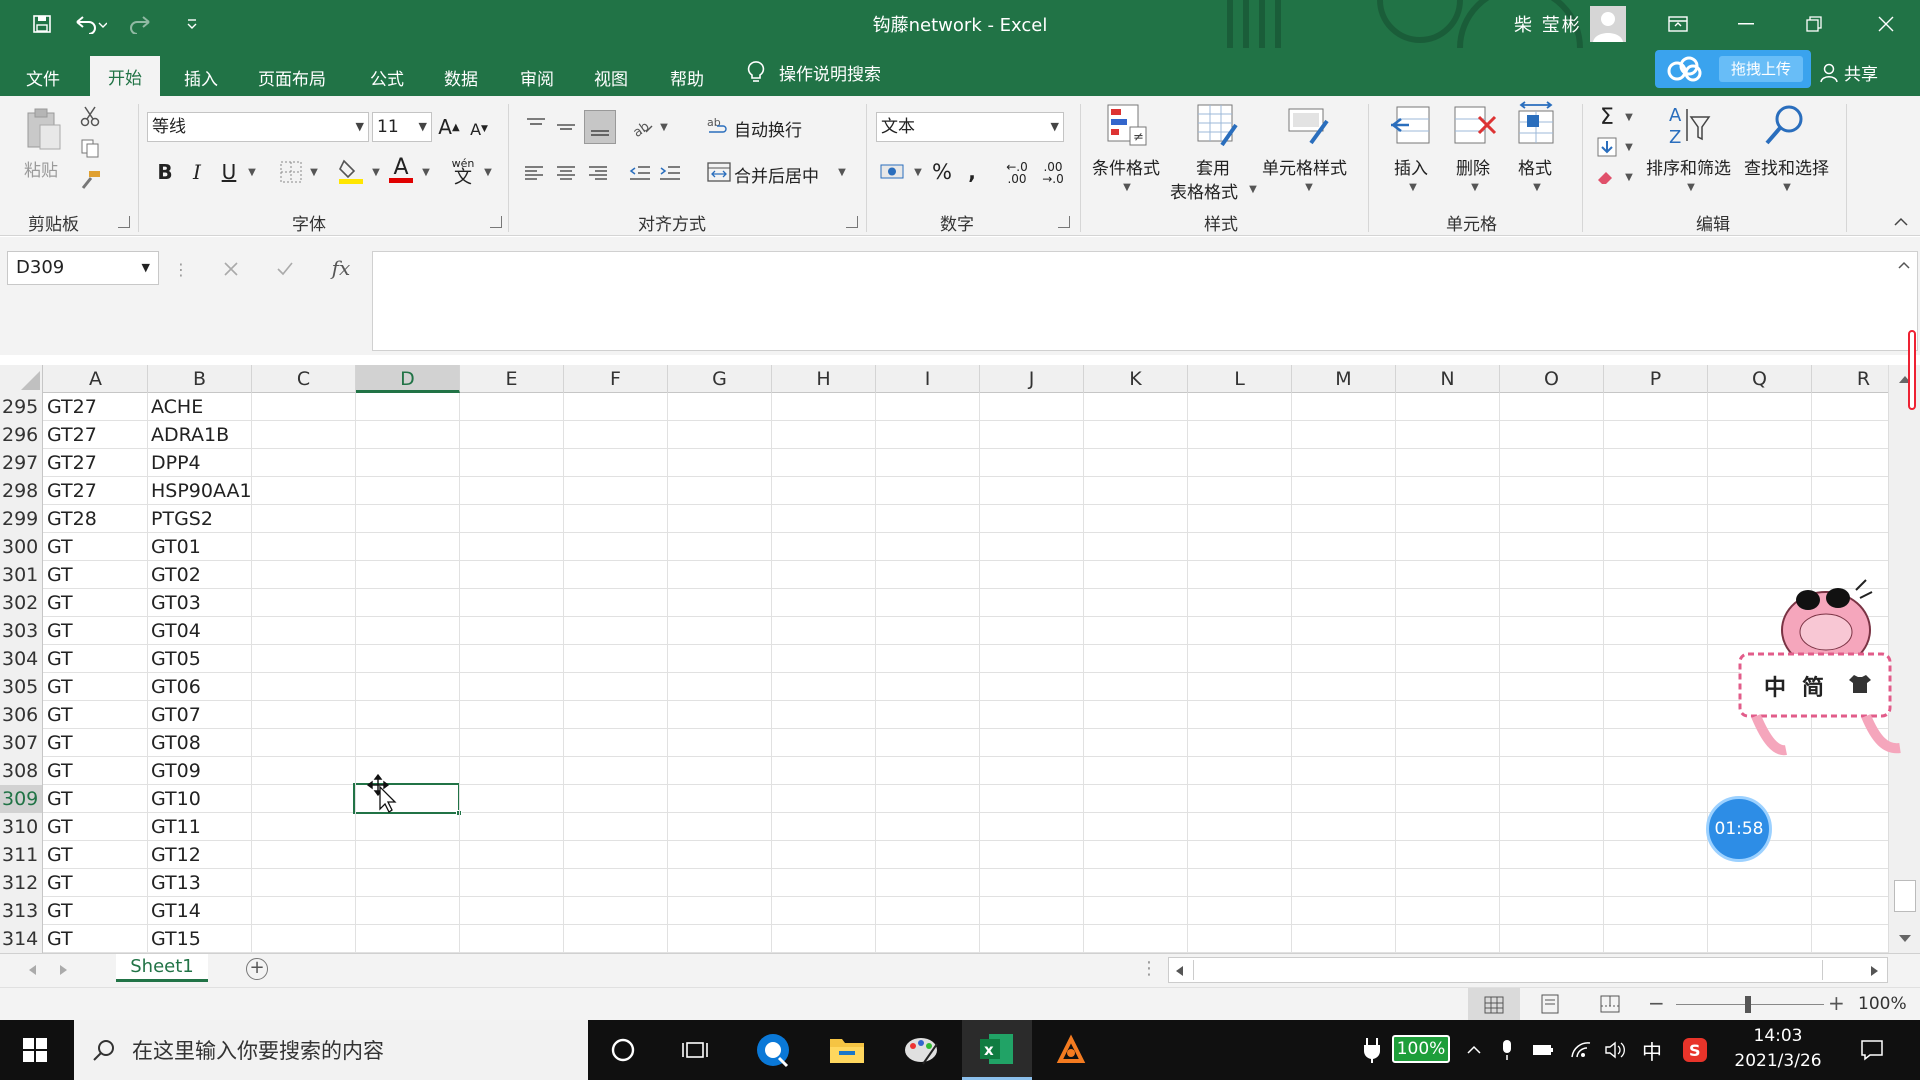  What do you see at coordinates (21, 547) in the screenshot?
I see `row-header: 300` at bounding box center [21, 547].